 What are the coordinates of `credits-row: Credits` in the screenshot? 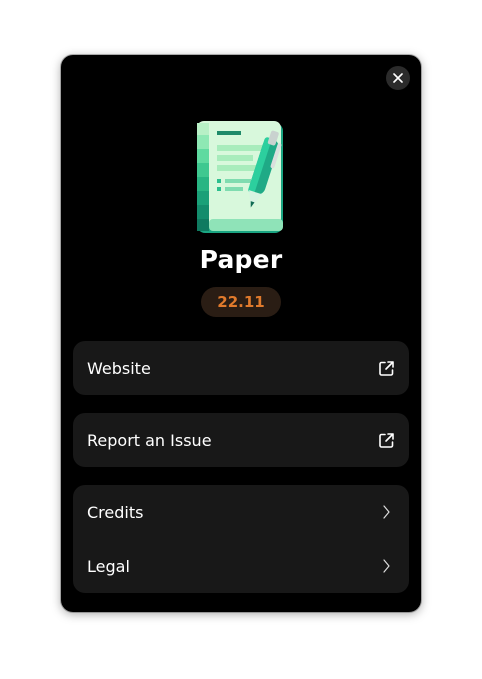 It's located at (241, 512).